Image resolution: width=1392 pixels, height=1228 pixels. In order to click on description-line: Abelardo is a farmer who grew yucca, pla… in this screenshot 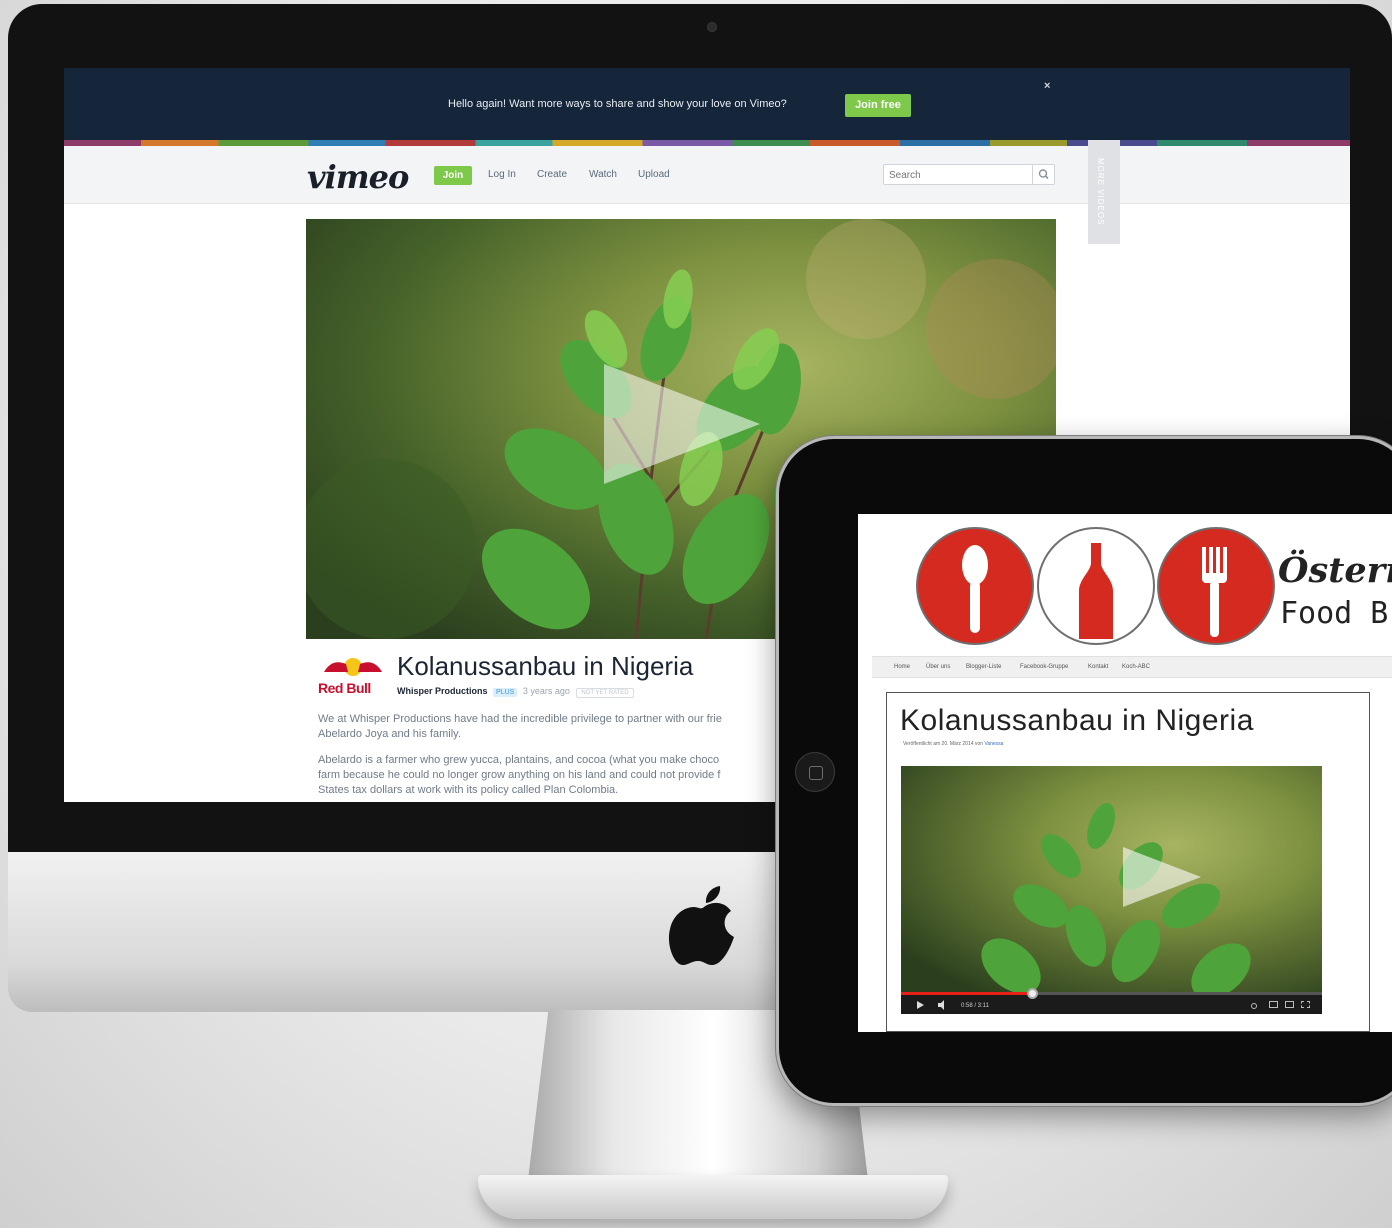, I will do `click(519, 760)`.